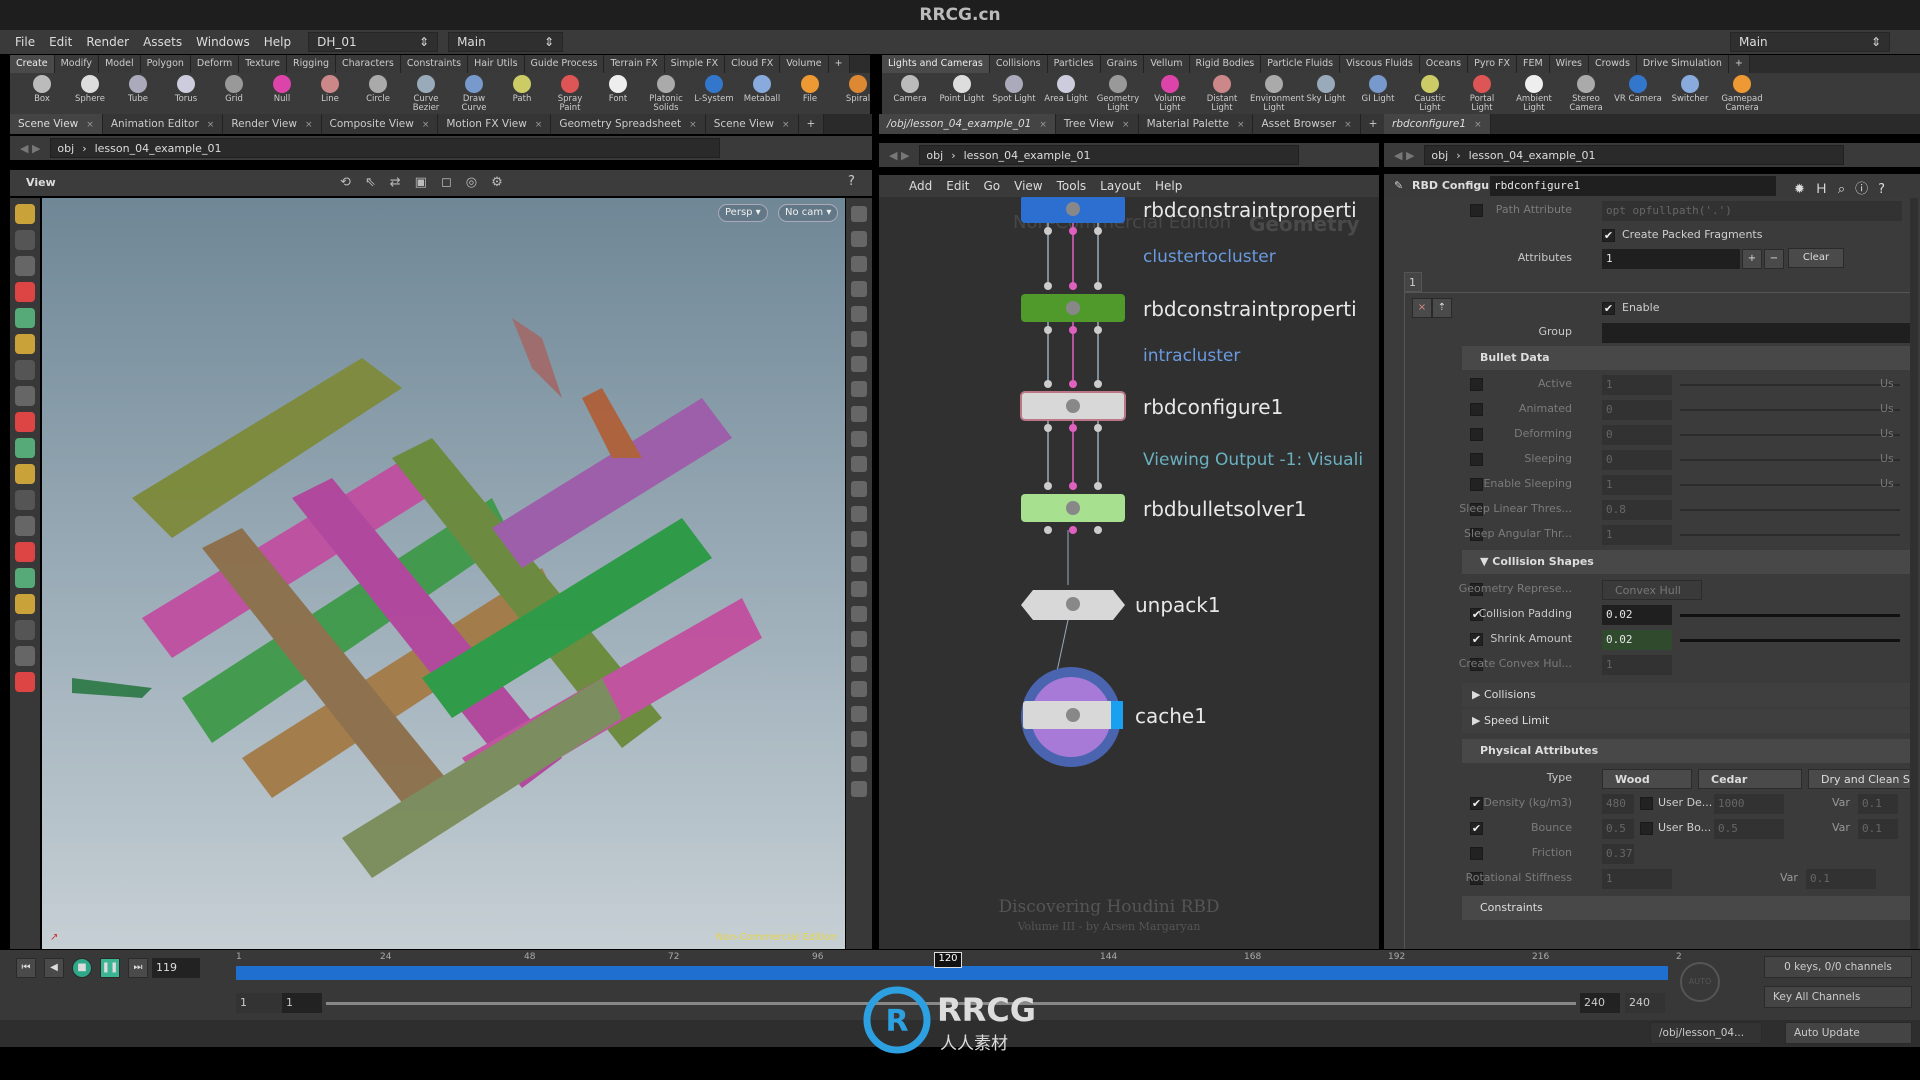 This screenshot has width=1920, height=1080. Describe the element at coordinates (1688, 562) in the screenshot. I see `section-collision-shapes: ▼ Collision Shapes` at that location.